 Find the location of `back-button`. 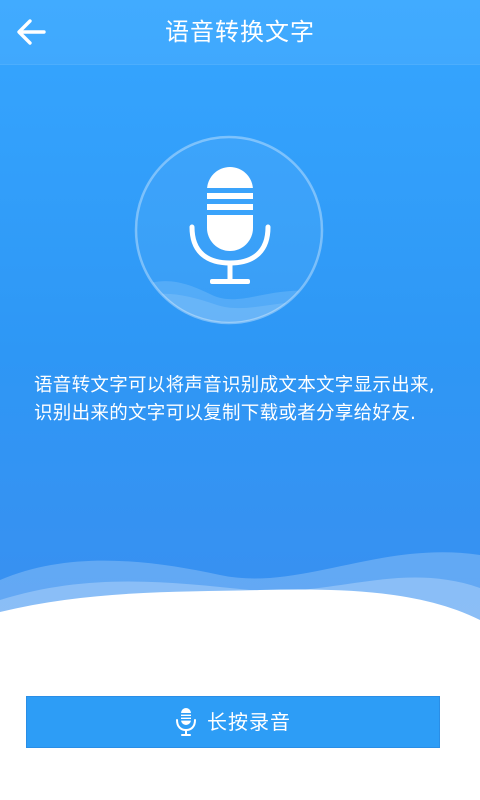

back-button is located at coordinates (32, 32).